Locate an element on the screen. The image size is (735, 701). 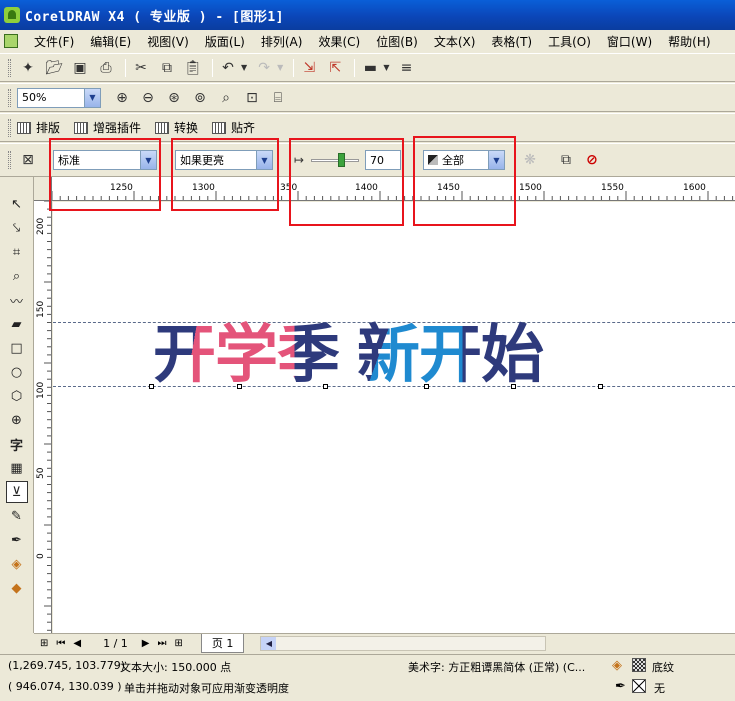
transparency-tool-icon: ⊻ is located at coordinates (16, 492).